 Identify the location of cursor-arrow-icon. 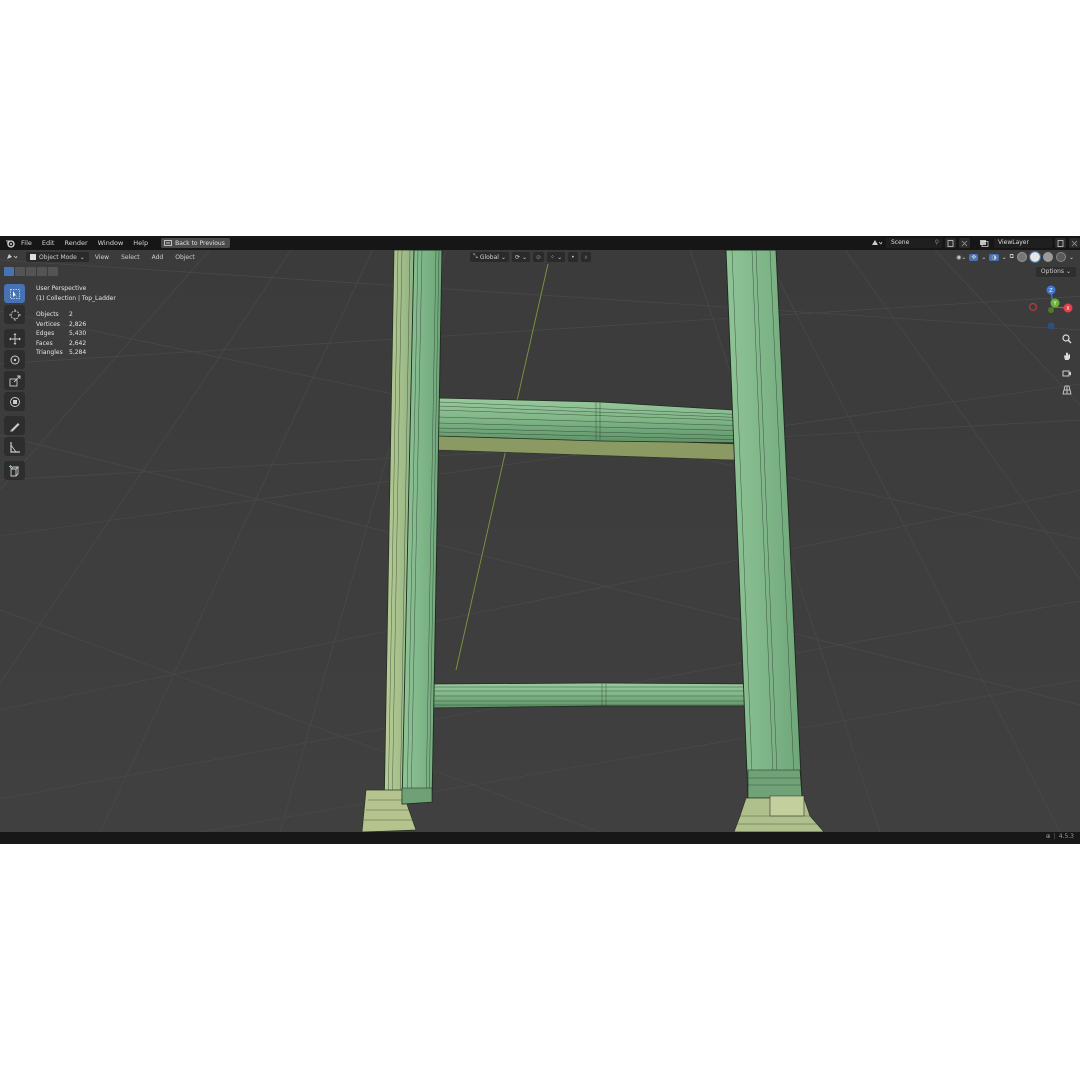
(14, 293).